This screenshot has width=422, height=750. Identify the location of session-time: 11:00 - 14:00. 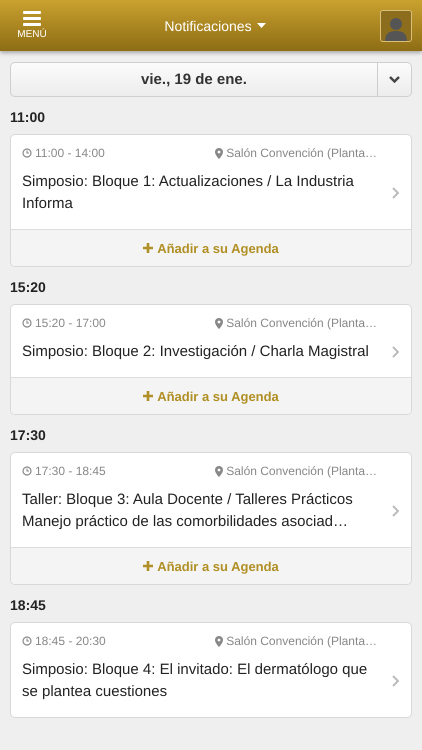
(70, 153).